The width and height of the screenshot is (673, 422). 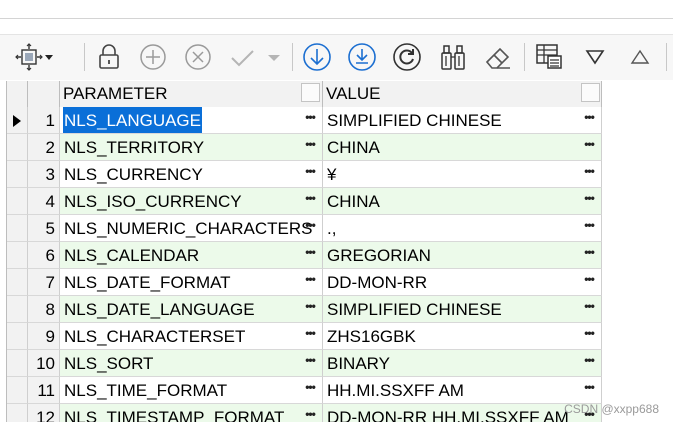 What do you see at coordinates (191, 147) in the screenshot?
I see `parameter-cell: NLS_TERRITORY •••` at bounding box center [191, 147].